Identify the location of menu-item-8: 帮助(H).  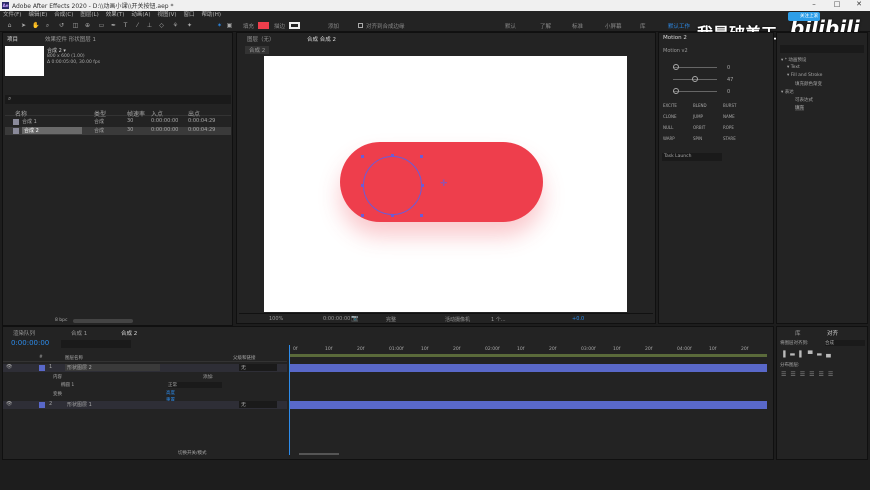
(211, 15).